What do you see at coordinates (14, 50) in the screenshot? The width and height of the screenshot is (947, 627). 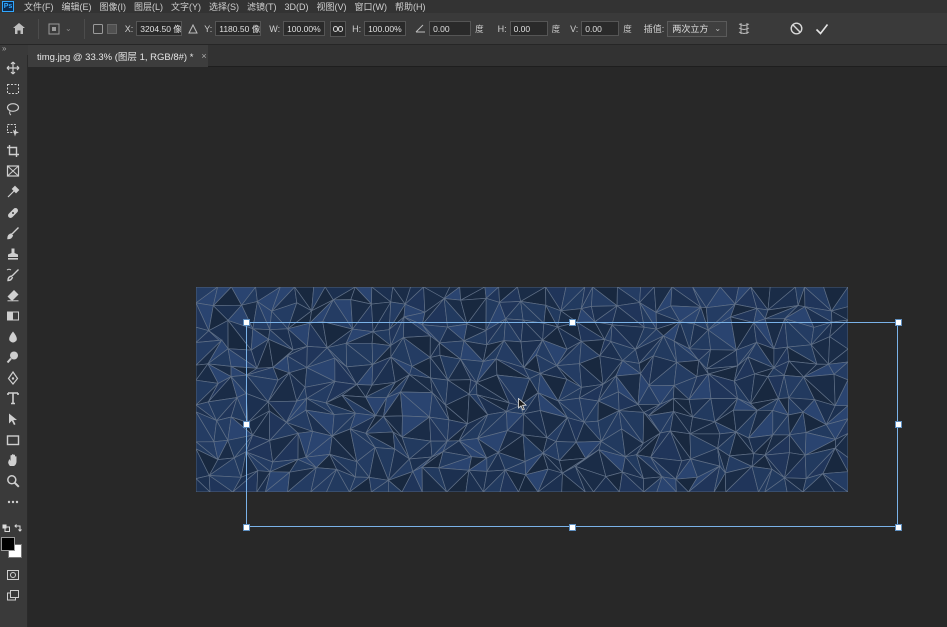 I see `toolbar-collapse-icon: »` at bounding box center [14, 50].